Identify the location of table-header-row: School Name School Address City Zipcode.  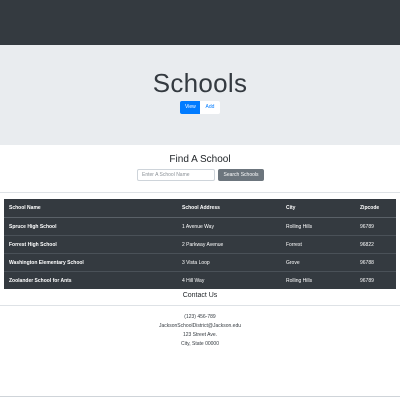
(200, 208).